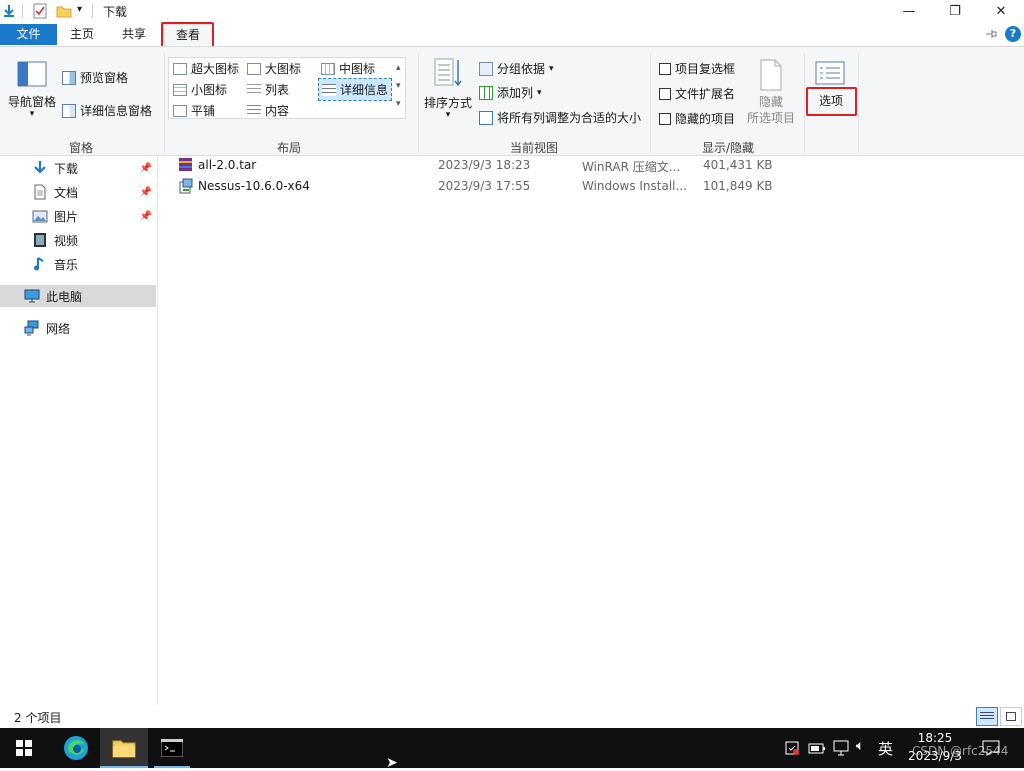 This screenshot has height=771, width=1024. I want to click on item-checkboxes-toggle: 项目复选框, so click(697, 68).